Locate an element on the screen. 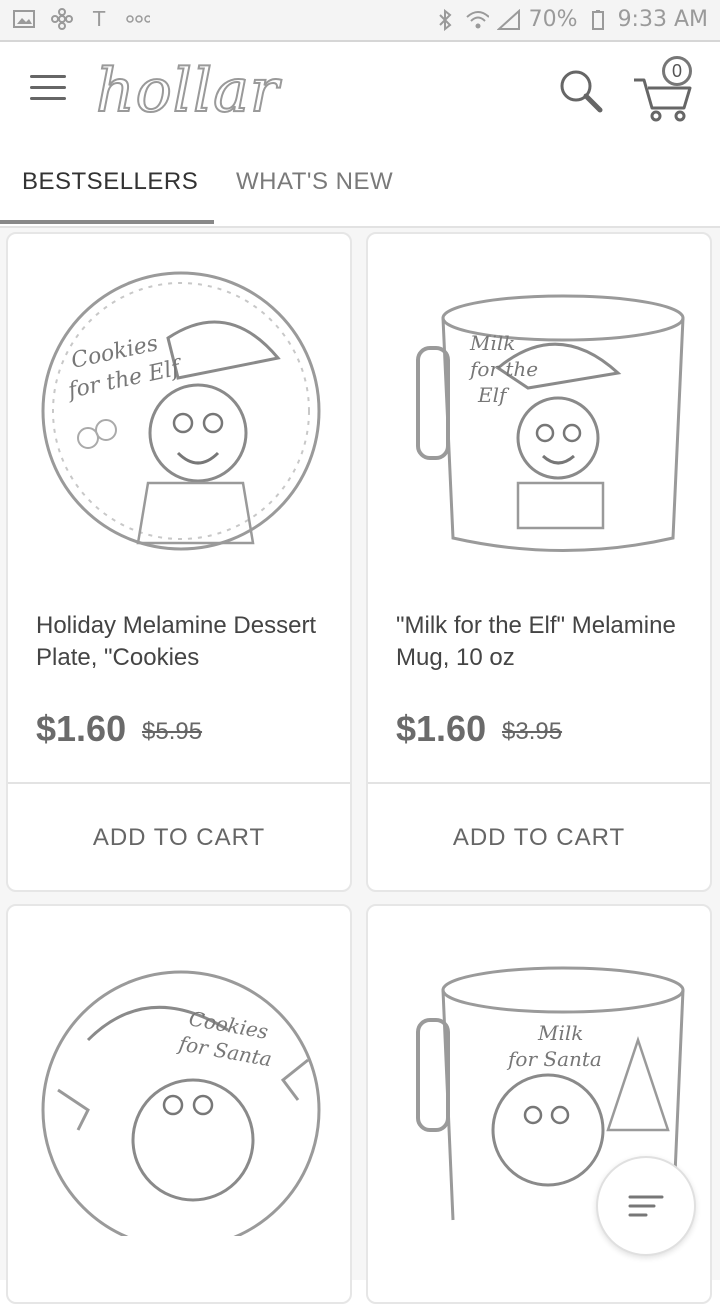  more-dots-icon is located at coordinates (138, 19).